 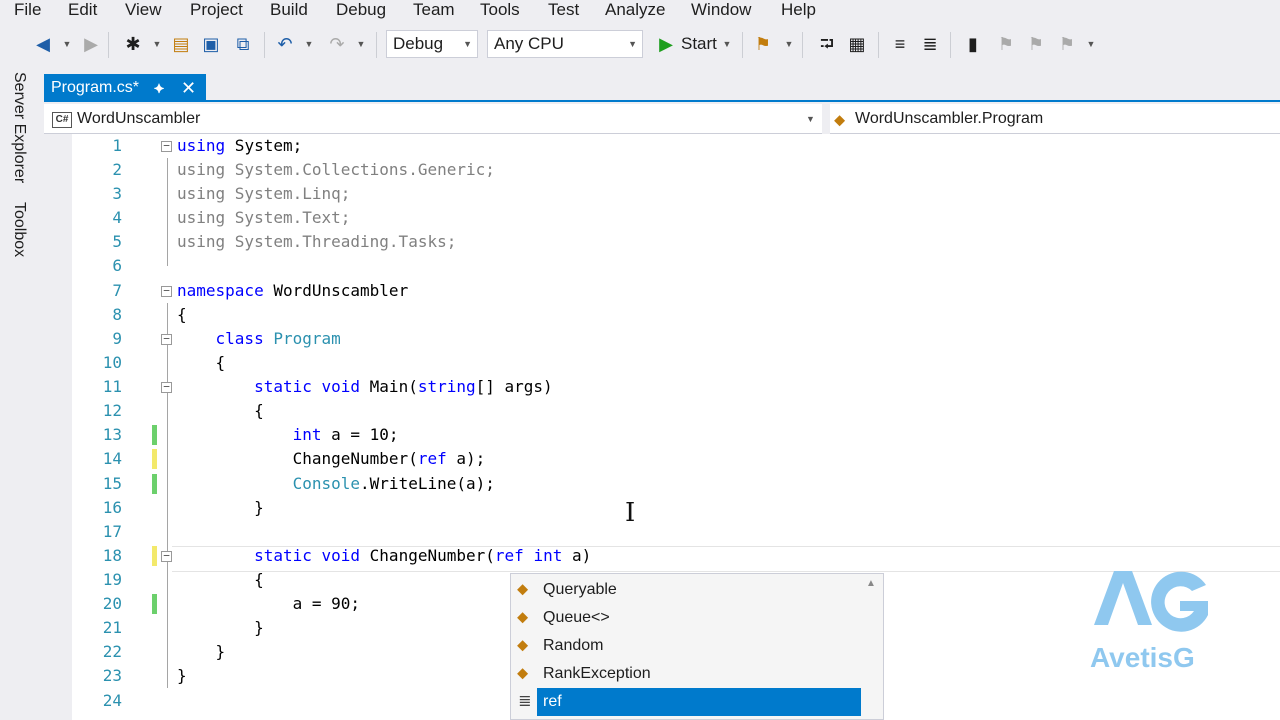 What do you see at coordinates (565, 44) in the screenshot?
I see `solution-platform-select: Any CPU ▼` at bounding box center [565, 44].